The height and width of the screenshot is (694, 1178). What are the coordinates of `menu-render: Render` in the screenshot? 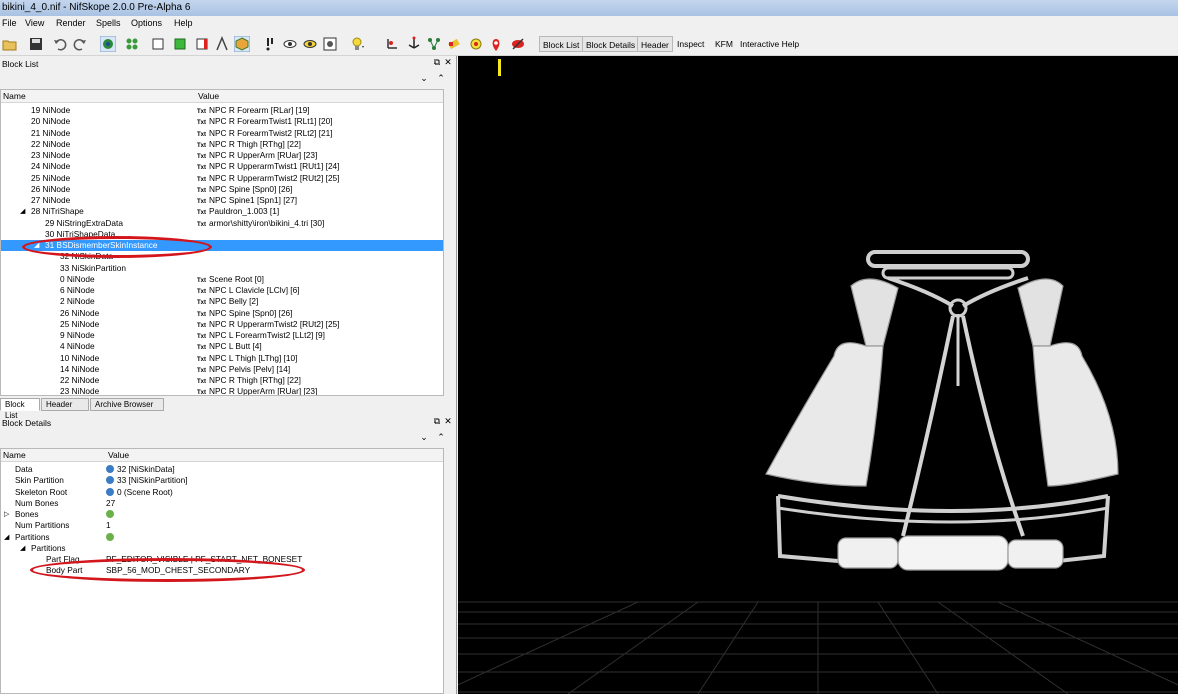 It's located at (71, 23).